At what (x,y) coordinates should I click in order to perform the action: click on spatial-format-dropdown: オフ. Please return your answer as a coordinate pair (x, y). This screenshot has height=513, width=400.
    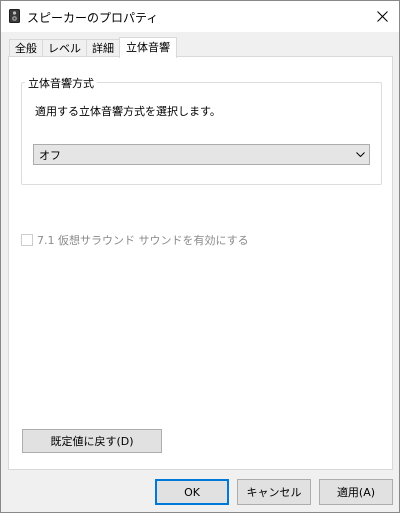
    Looking at the image, I should click on (201, 154).